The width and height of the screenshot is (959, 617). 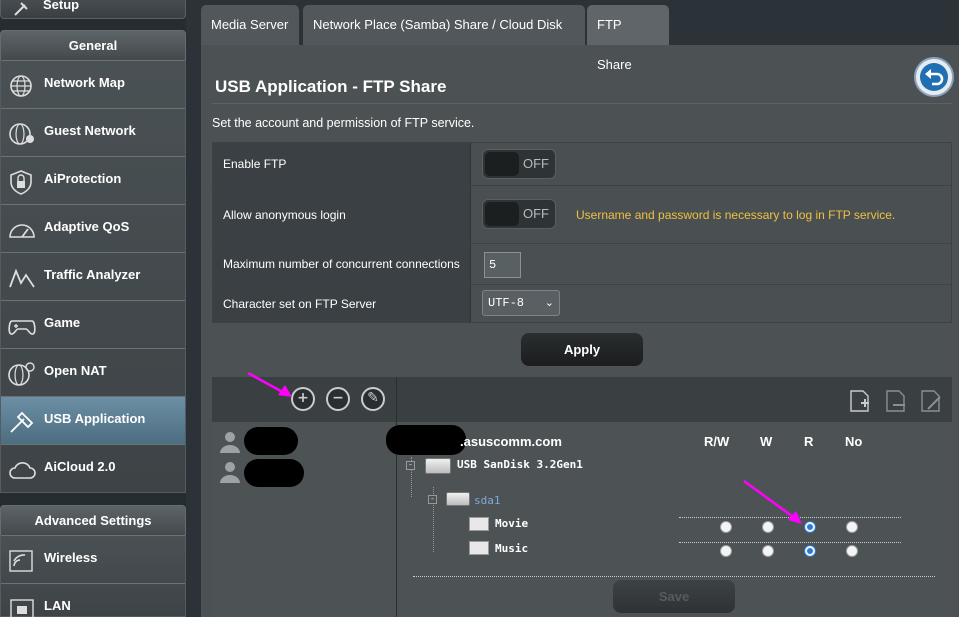 I want to click on music-no-radio, so click(x=852, y=551).